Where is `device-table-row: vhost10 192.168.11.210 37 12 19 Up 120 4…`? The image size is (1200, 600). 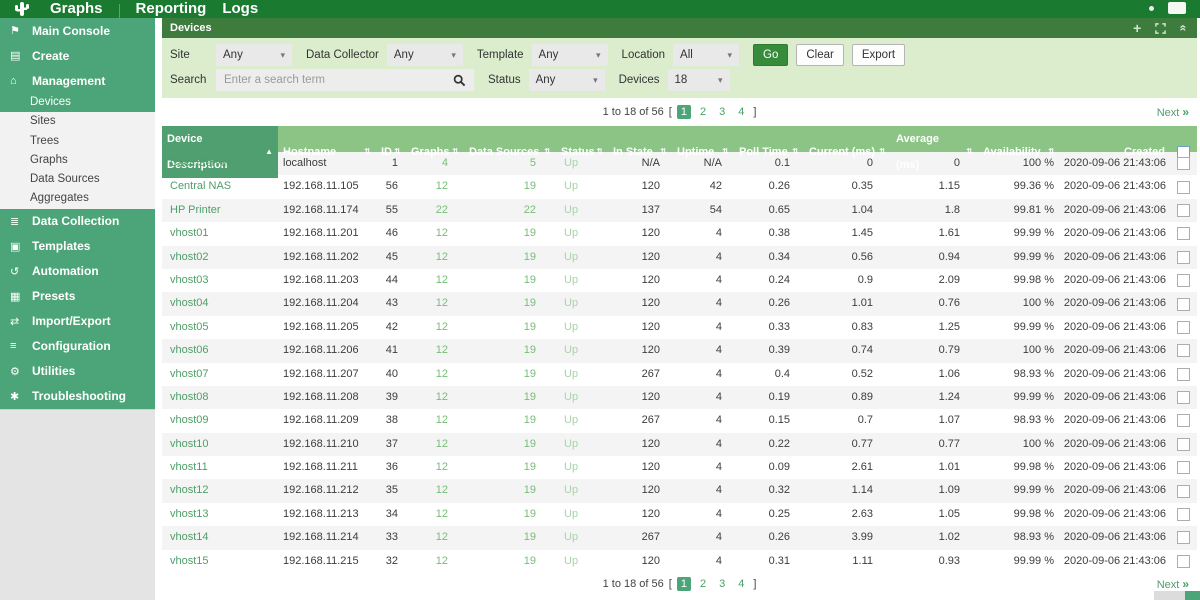
device-table-row: vhost10 192.168.11.210 37 12 19 Up 120 4… is located at coordinates (679, 444).